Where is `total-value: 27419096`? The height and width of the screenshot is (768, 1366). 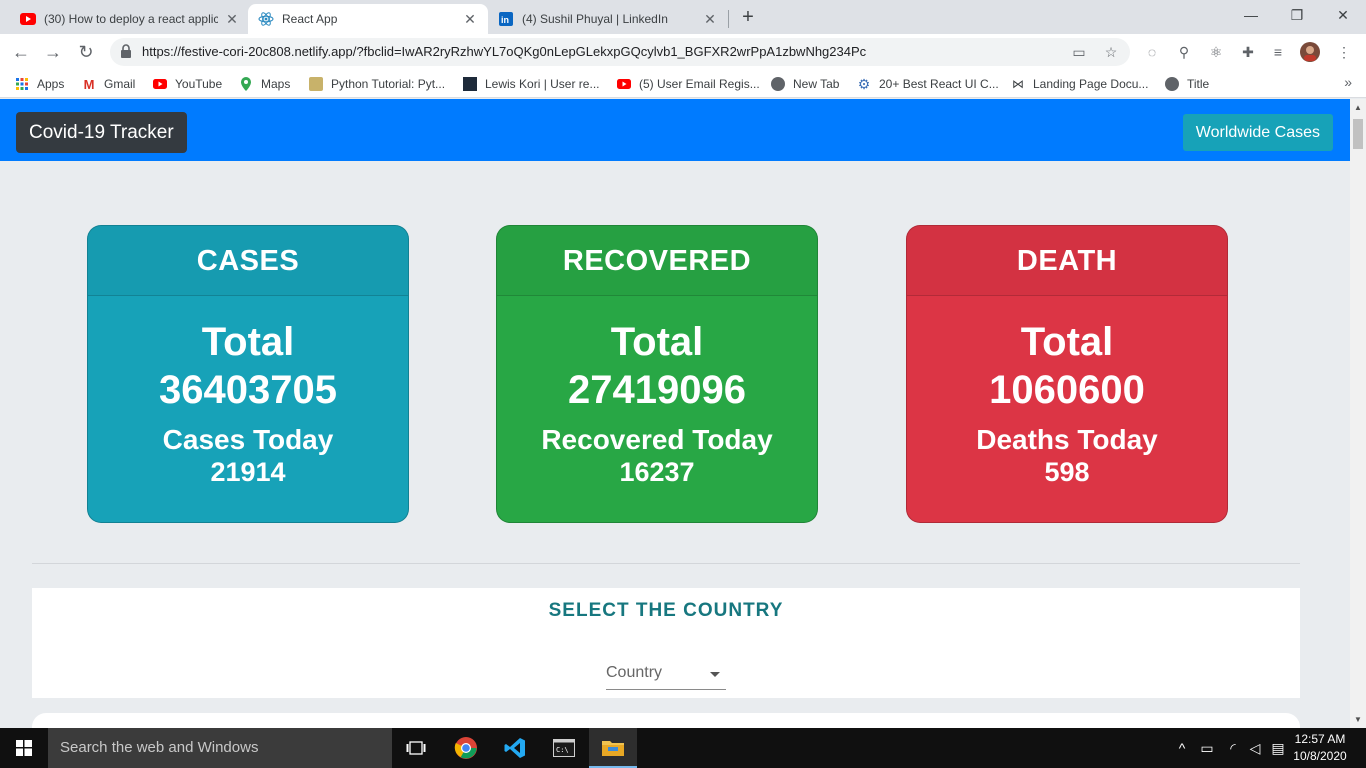 total-value: 27419096 is located at coordinates (657, 390).